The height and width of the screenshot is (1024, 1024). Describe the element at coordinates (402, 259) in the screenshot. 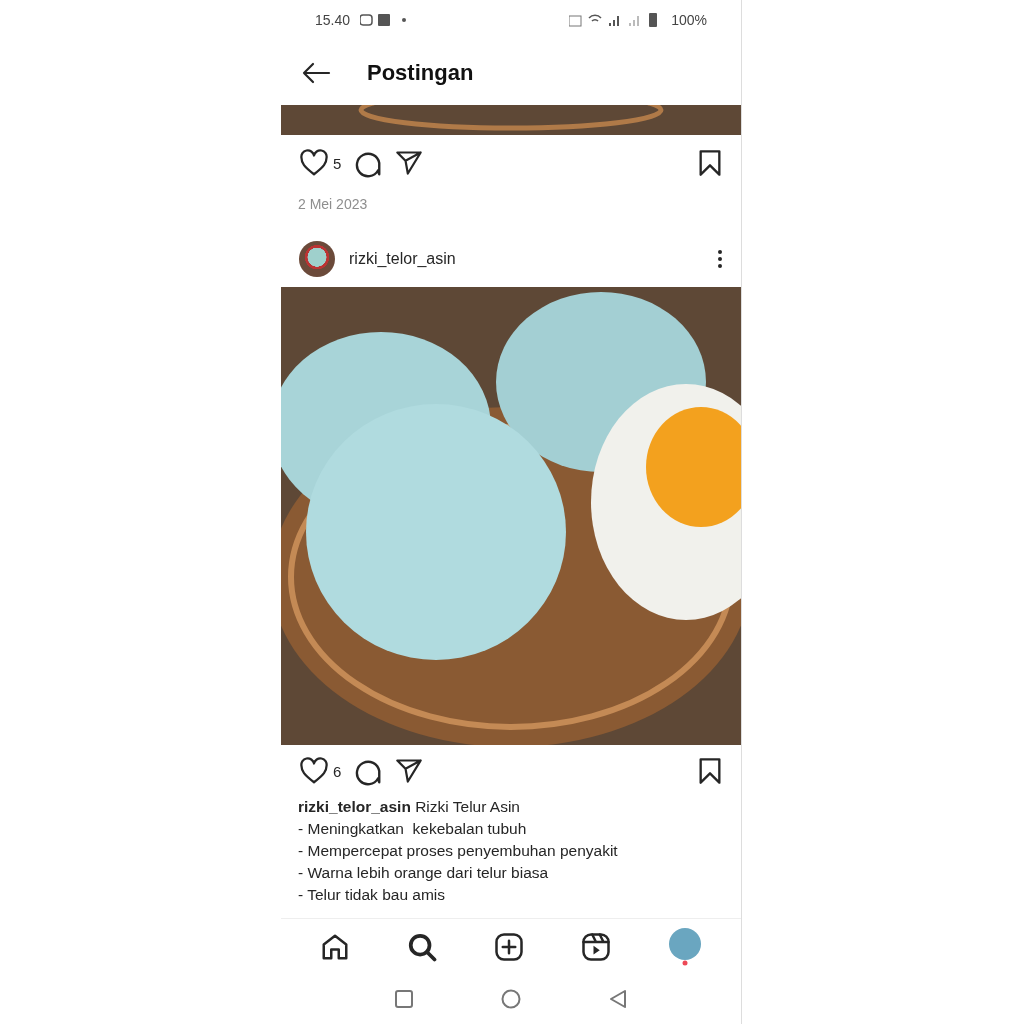

I see `username: rizki_telor_asin` at that location.